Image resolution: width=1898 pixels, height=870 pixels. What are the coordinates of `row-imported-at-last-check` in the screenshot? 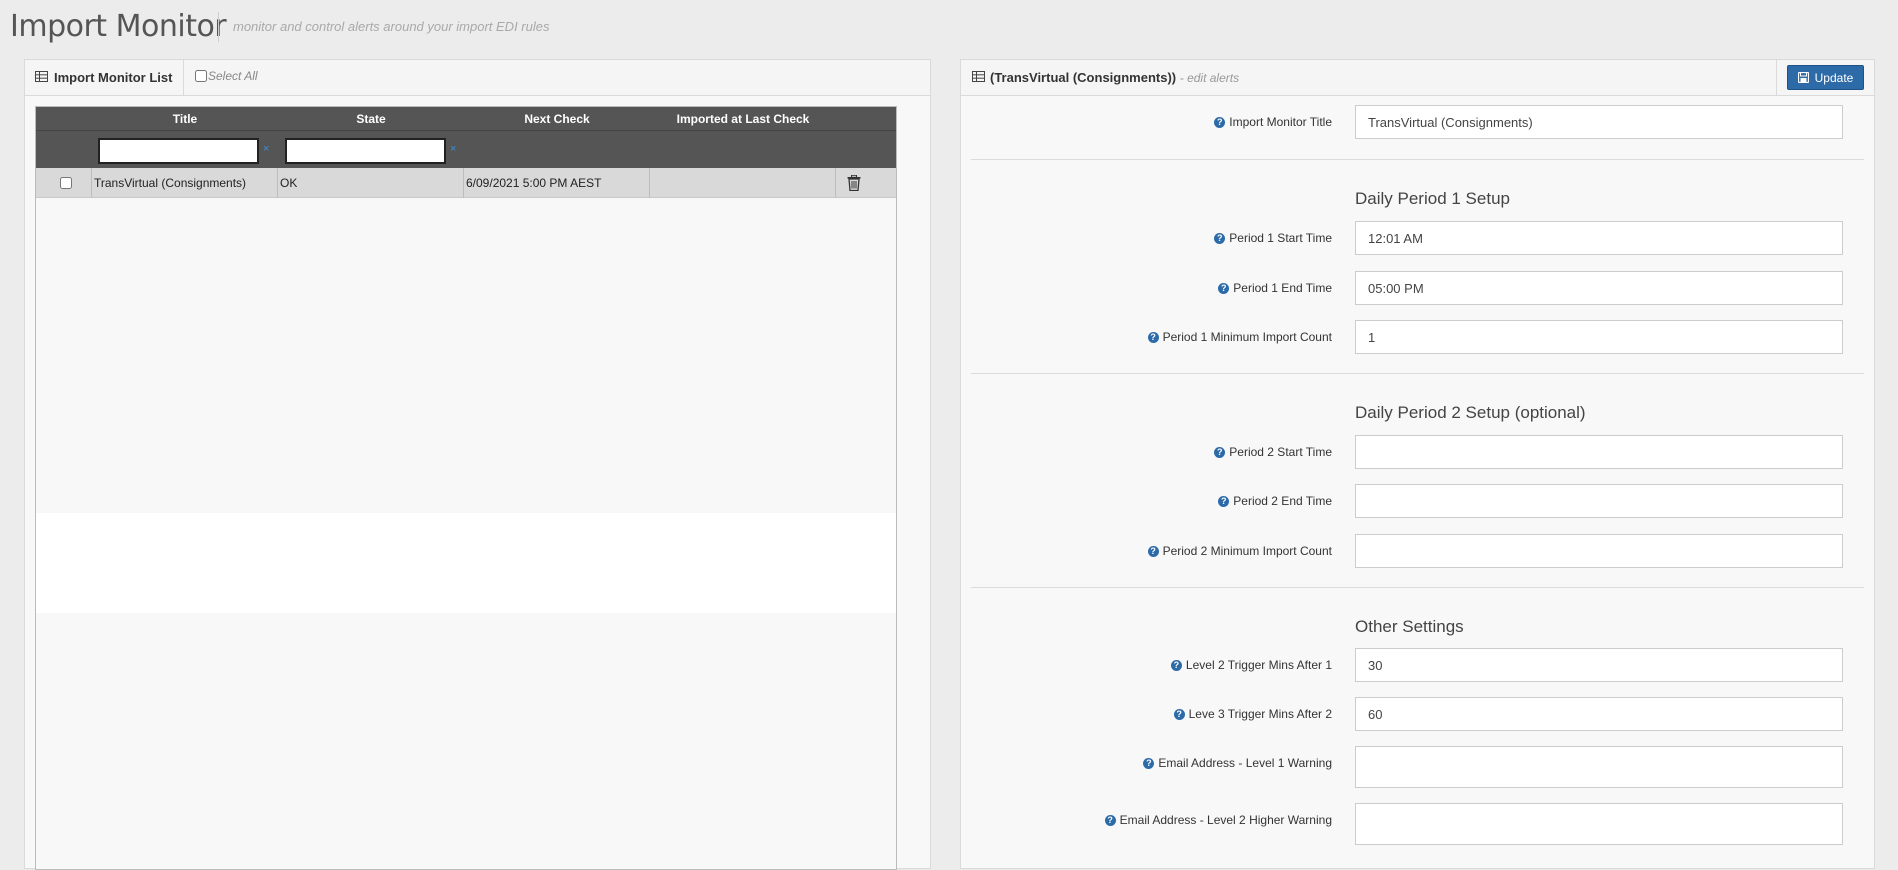 It's located at (743, 183).